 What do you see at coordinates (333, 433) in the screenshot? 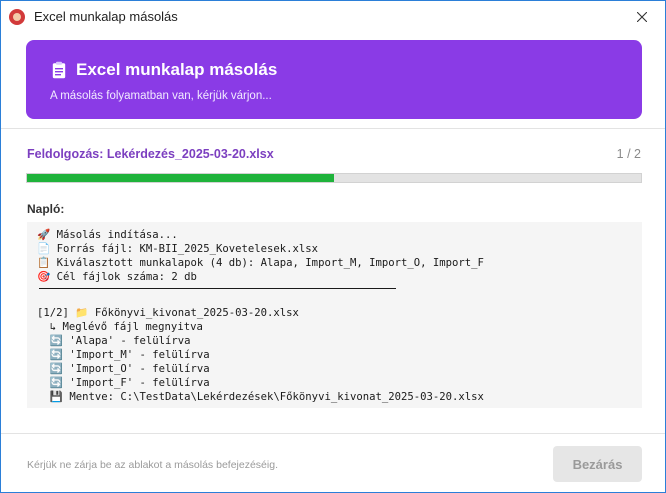
I see `footer-divider` at bounding box center [333, 433].